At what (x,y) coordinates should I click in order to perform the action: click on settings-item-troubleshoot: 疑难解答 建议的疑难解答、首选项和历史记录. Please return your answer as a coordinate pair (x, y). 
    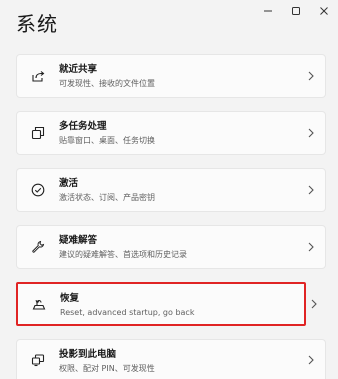
    Looking at the image, I should click on (171, 247).